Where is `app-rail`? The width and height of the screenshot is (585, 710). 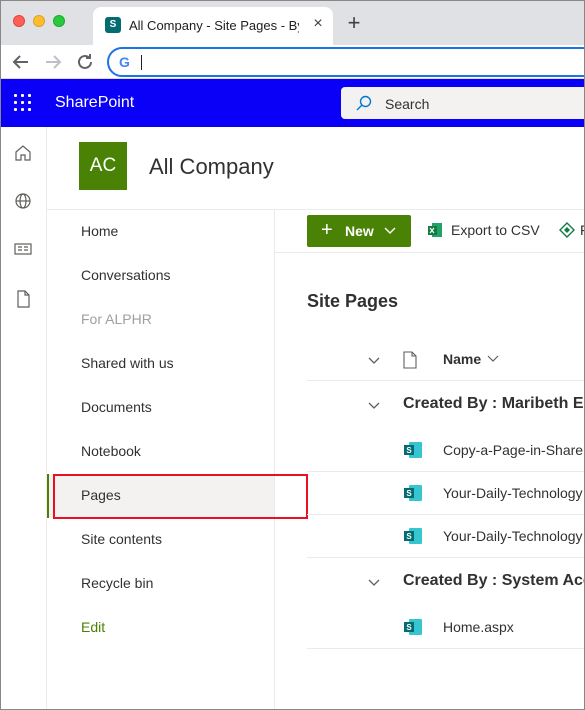 app-rail is located at coordinates (24, 418).